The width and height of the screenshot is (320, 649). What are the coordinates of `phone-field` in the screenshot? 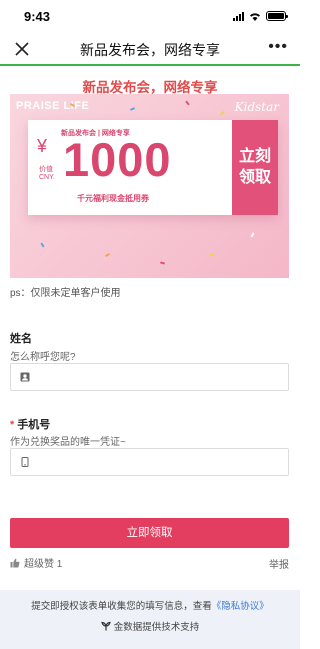 It's located at (149, 462).